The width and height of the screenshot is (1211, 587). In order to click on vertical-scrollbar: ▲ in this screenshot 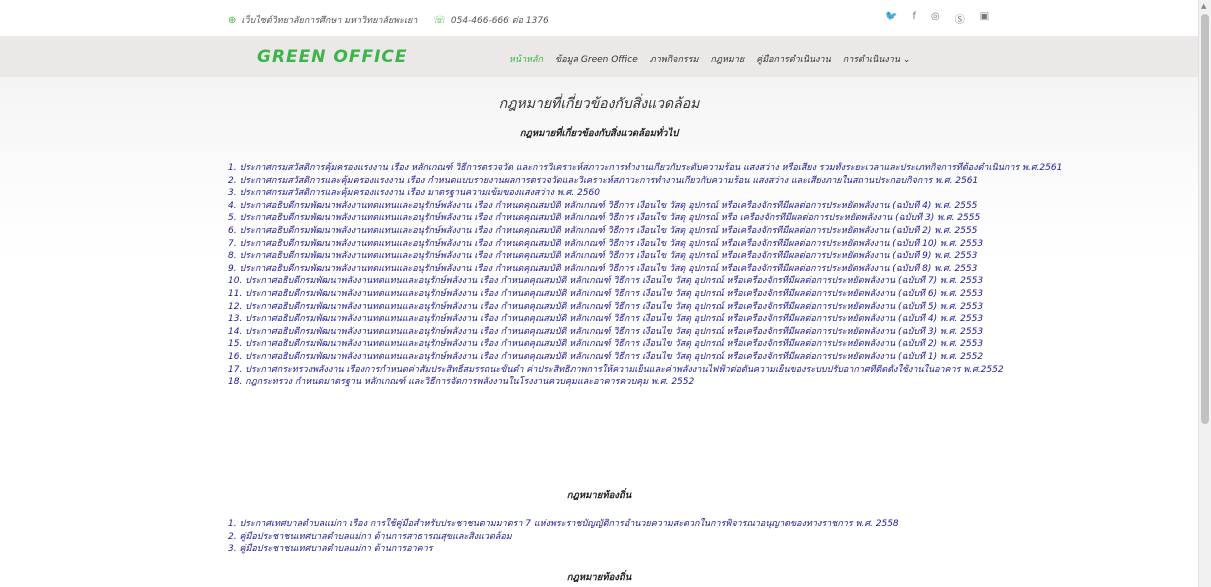, I will do `click(1204, 293)`.